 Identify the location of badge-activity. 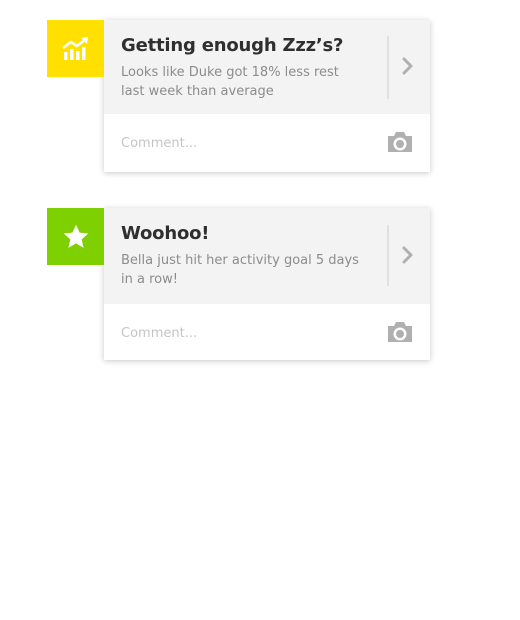
(75, 236).